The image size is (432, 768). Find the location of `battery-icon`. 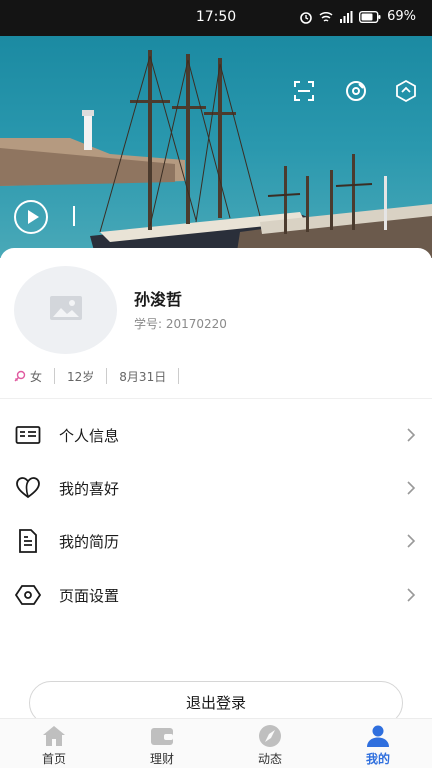

battery-icon is located at coordinates (370, 16).